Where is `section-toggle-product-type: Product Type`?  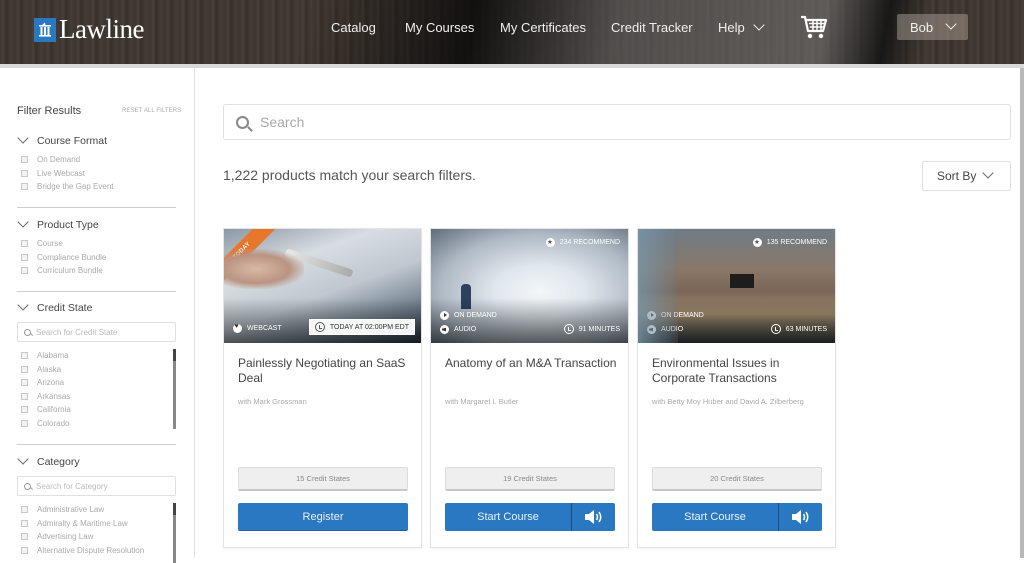
section-toggle-product-type: Product Type is located at coordinates (96, 223).